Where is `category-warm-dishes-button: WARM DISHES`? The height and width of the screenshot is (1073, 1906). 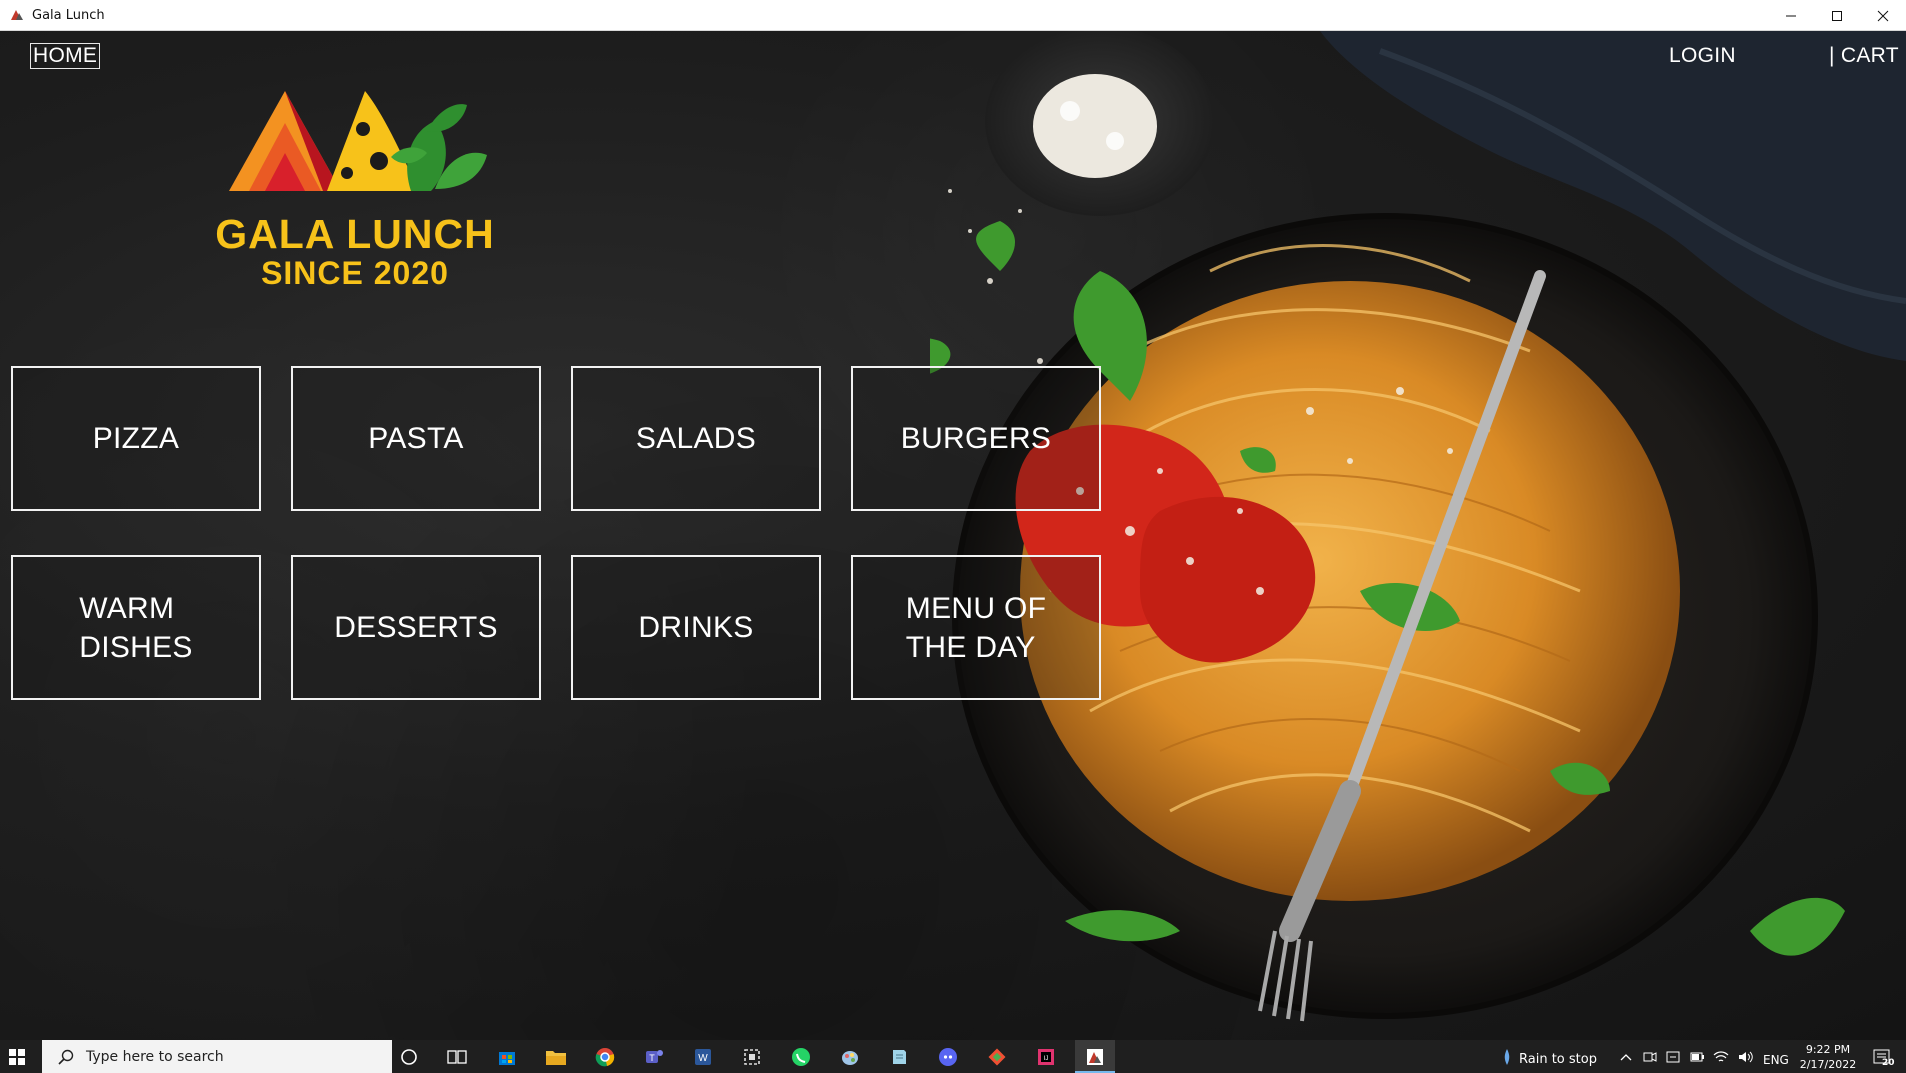
category-warm-dishes-button: WARM DISHES is located at coordinates (136, 627).